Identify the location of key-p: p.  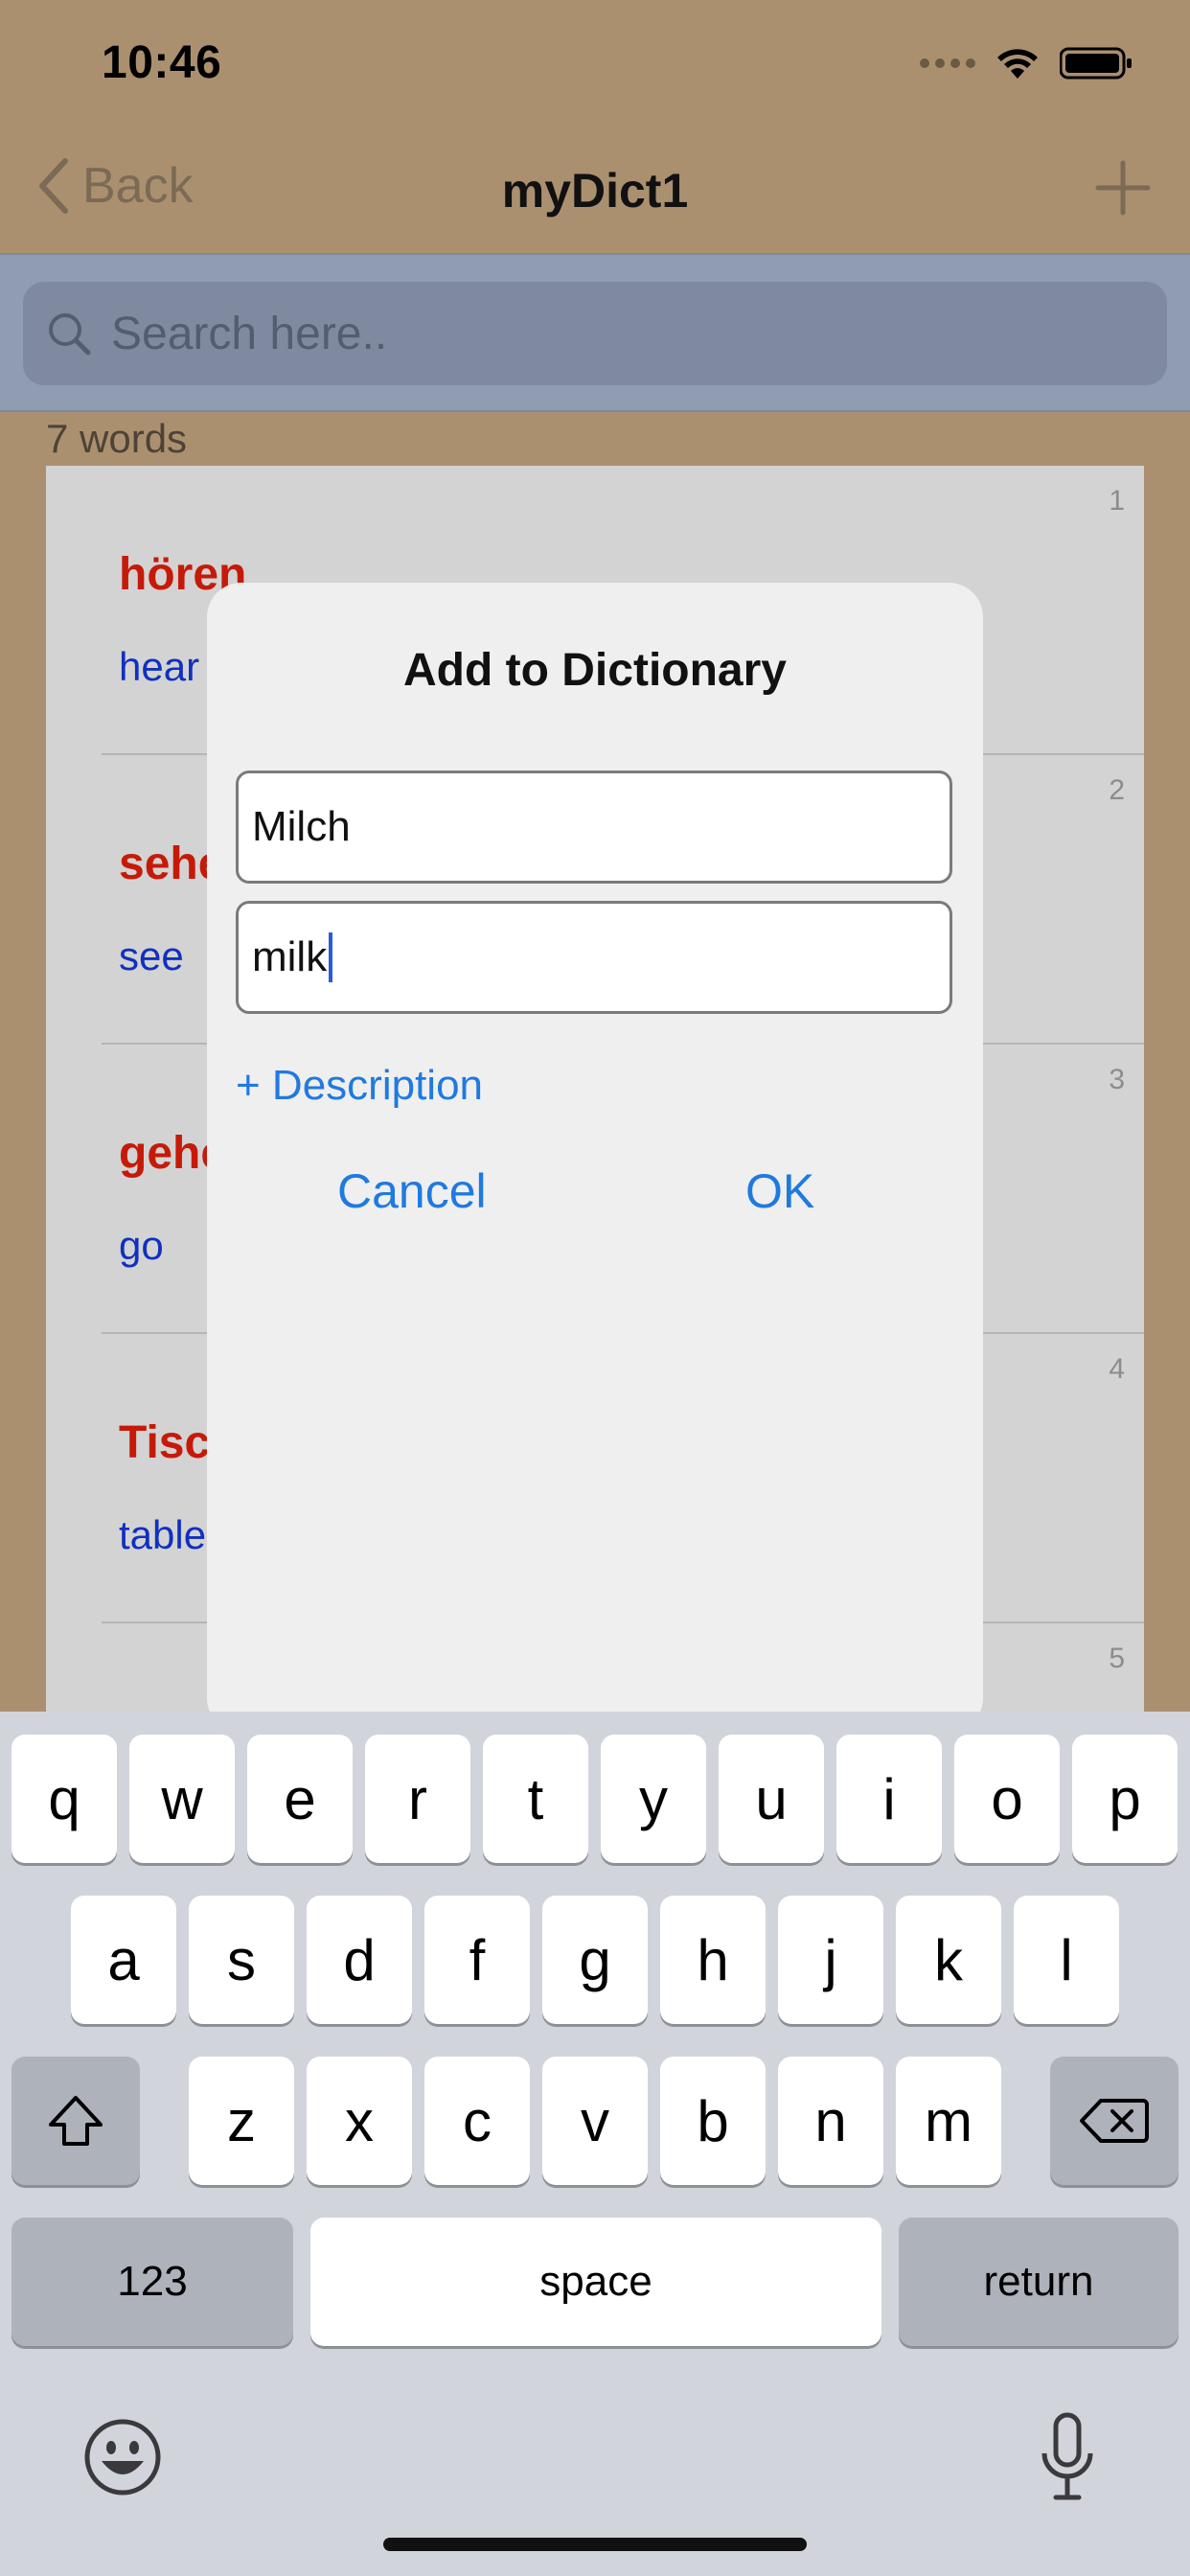
(1125, 1799).